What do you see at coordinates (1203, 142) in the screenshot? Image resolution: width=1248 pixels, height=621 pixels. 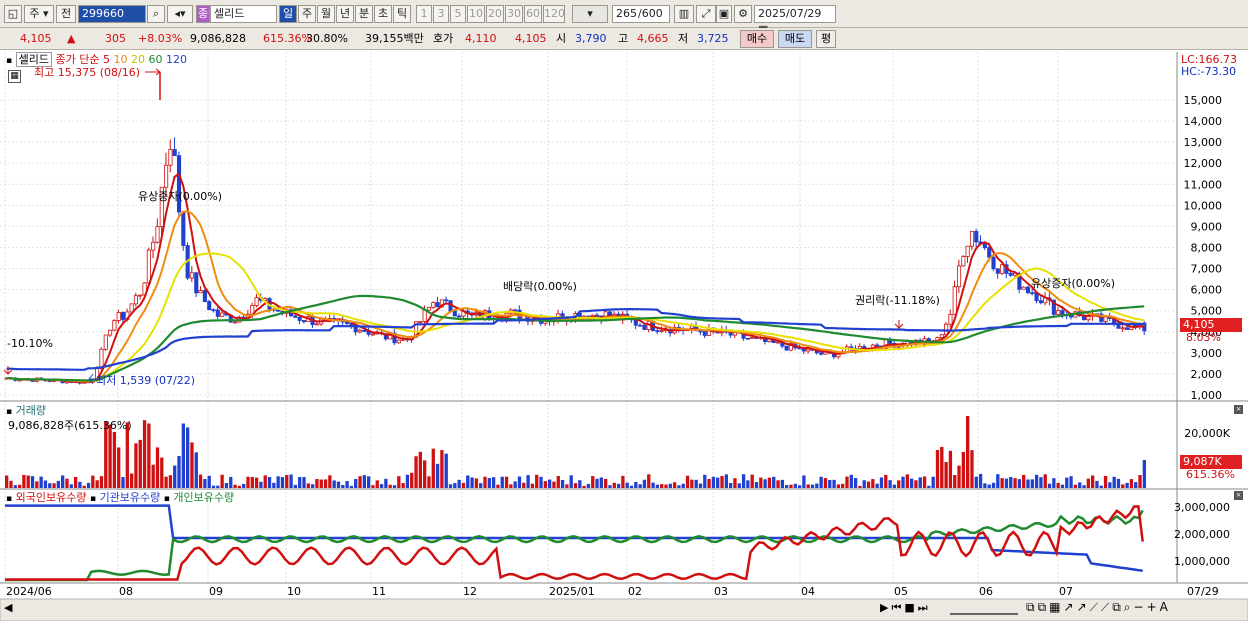 I see `y-tick-label: 13,000` at bounding box center [1203, 142].